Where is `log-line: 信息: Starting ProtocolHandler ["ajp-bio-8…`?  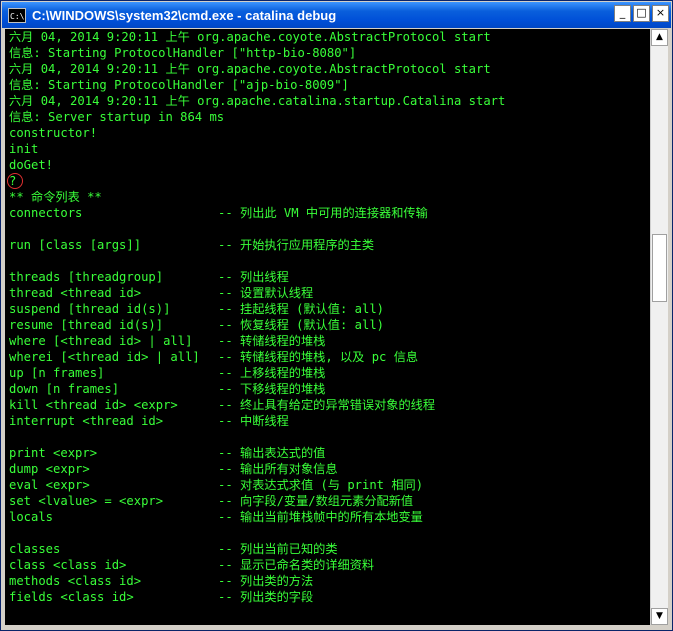
log-line: 信息: Starting ProtocolHandler ["ajp-bio-8… is located at coordinates (179, 85).